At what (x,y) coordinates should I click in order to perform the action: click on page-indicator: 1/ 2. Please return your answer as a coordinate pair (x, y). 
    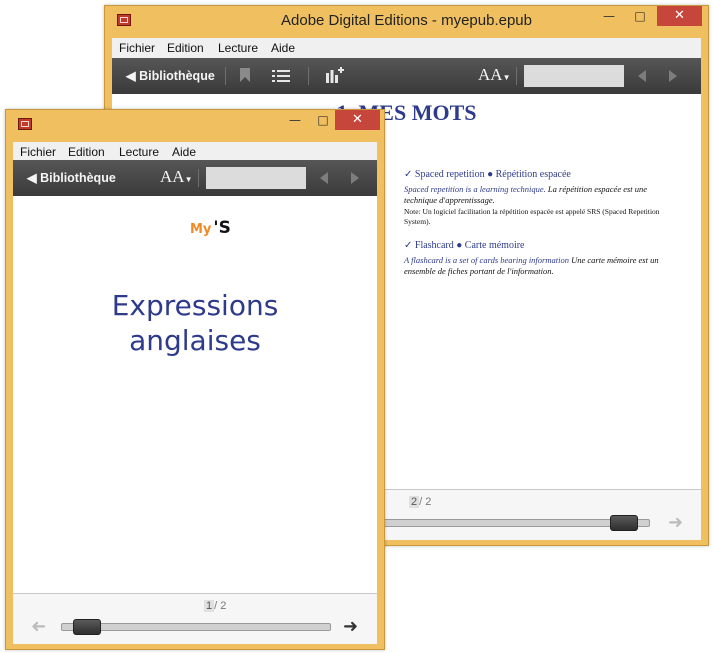
    Looking at the image, I should click on (215, 606).